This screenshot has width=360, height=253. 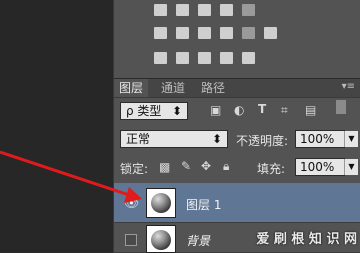 I want to click on posterize-icon, so click(x=182, y=58).